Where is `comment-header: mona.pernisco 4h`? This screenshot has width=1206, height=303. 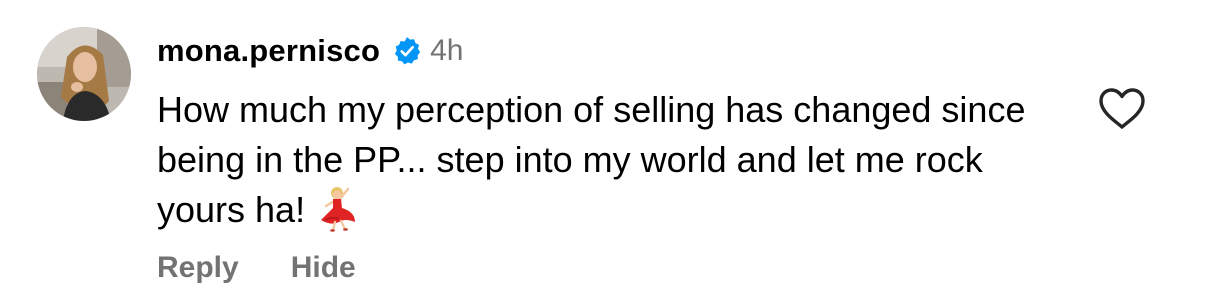
comment-header: mona.pernisco 4h is located at coordinates (310, 51).